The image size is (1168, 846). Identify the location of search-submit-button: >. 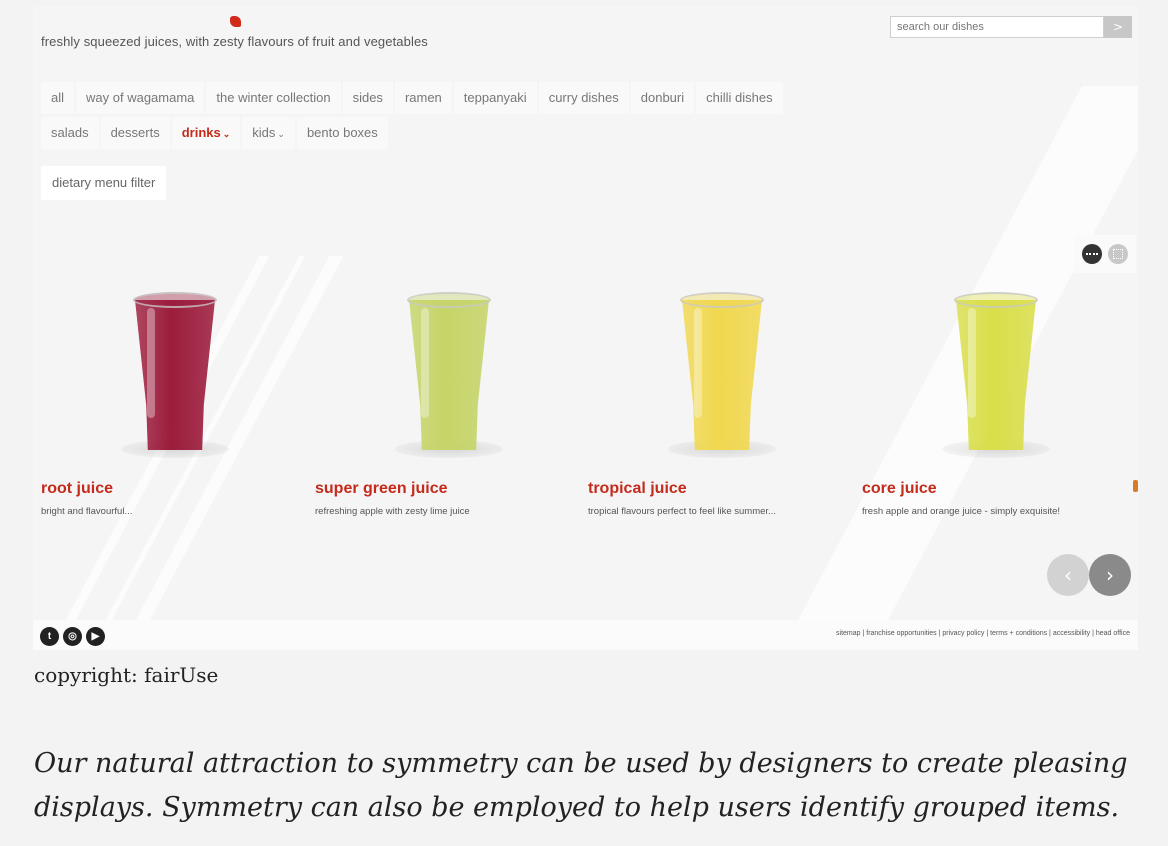
(1118, 27).